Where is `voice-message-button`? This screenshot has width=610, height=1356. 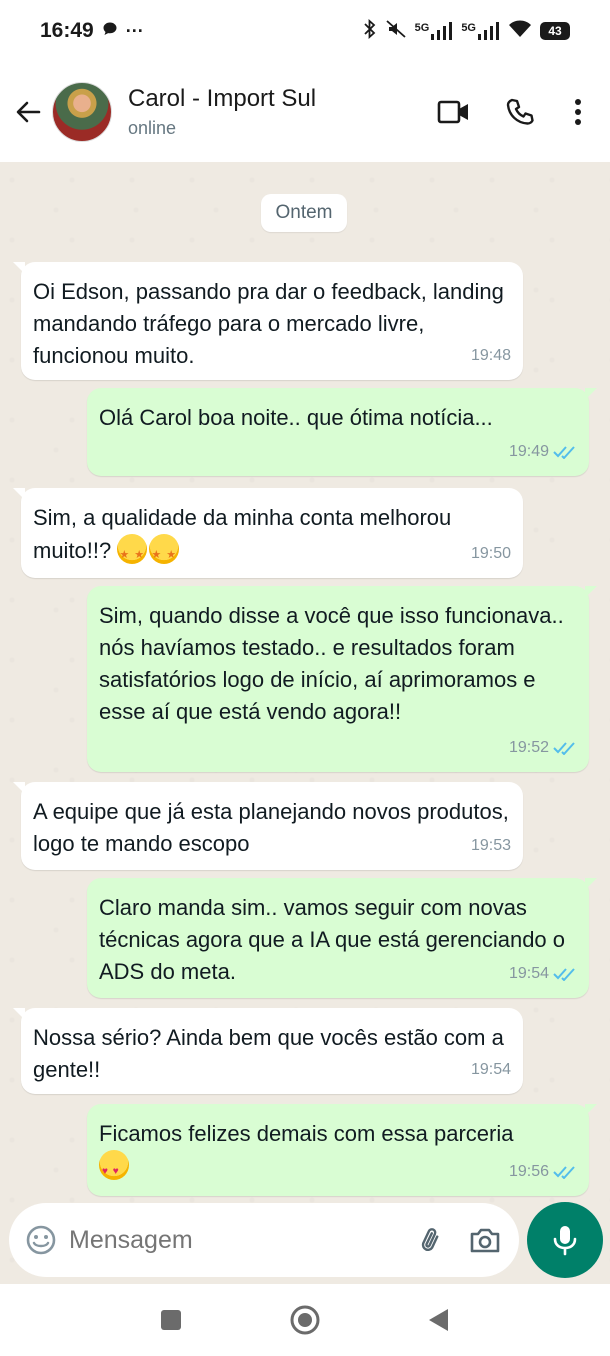 voice-message-button is located at coordinates (565, 1240).